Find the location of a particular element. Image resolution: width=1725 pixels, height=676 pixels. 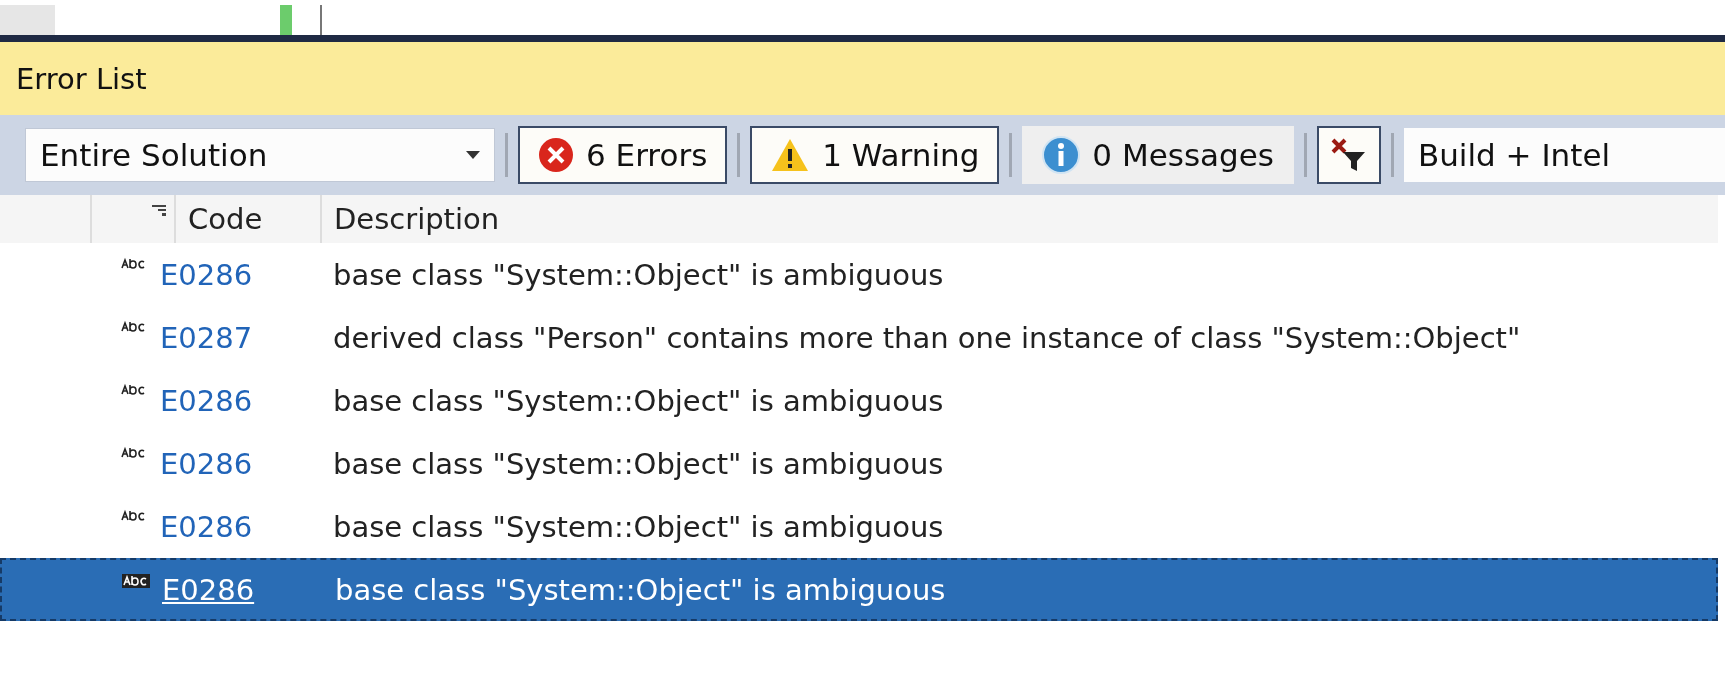

filter-button: 6 Errors is located at coordinates (623, 155).